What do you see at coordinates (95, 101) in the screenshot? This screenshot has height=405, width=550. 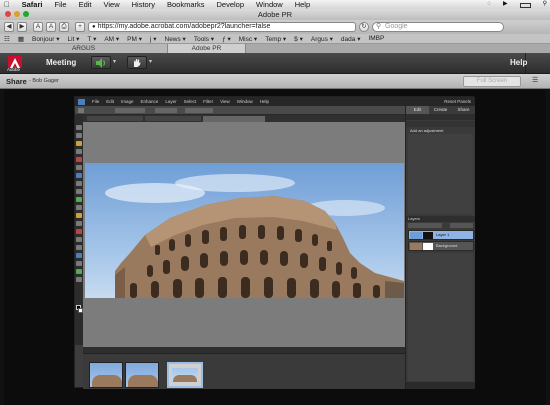 I see `pse-menu-file: File` at bounding box center [95, 101].